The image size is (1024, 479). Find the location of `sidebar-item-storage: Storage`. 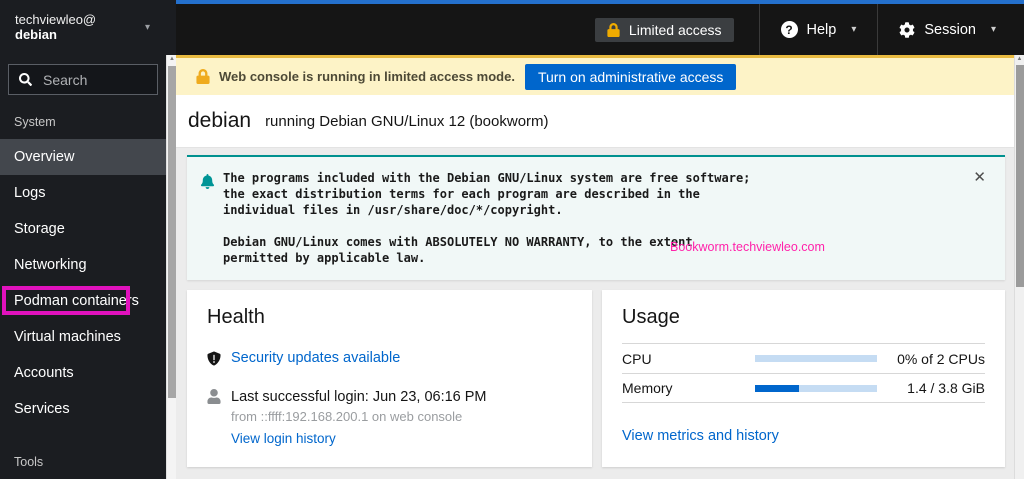

sidebar-item-storage: Storage is located at coordinates (83, 229).